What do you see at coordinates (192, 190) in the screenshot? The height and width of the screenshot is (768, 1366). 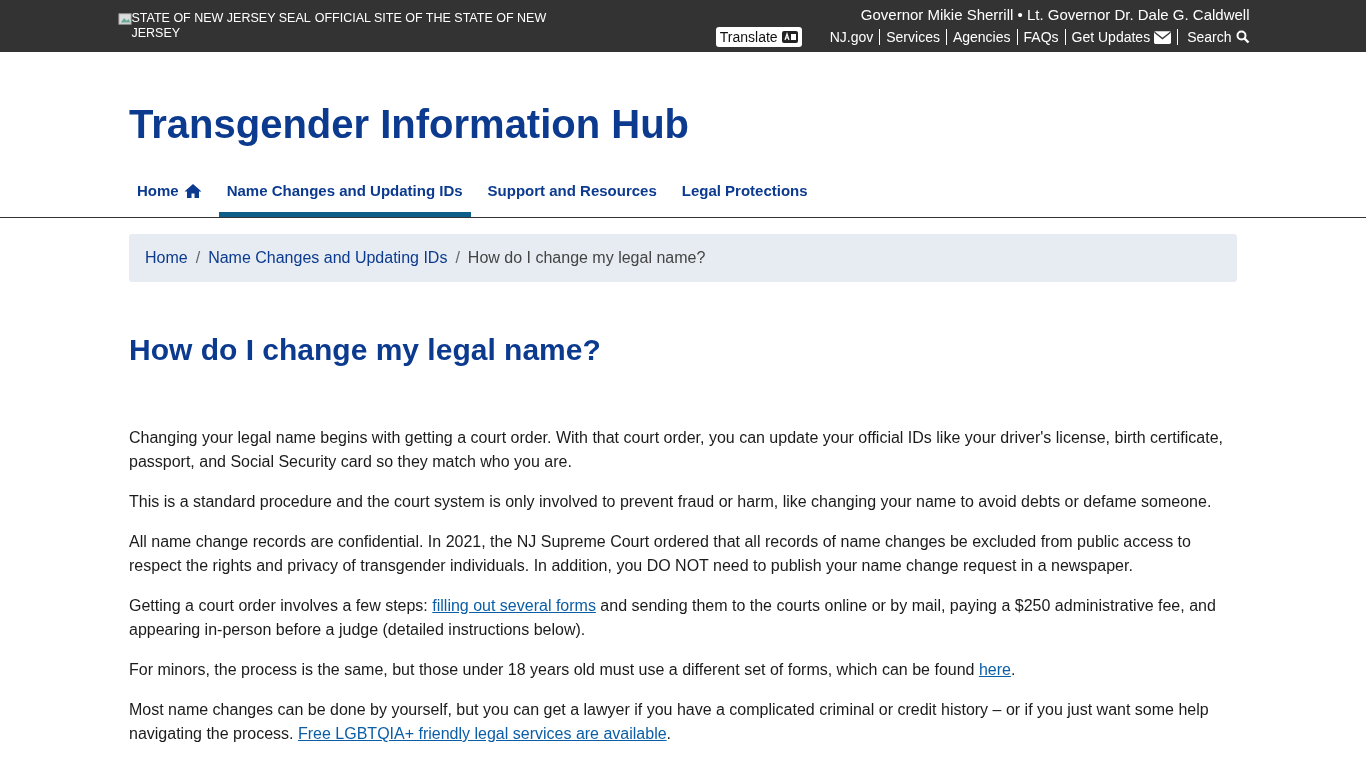 I see `home-icon` at bounding box center [192, 190].